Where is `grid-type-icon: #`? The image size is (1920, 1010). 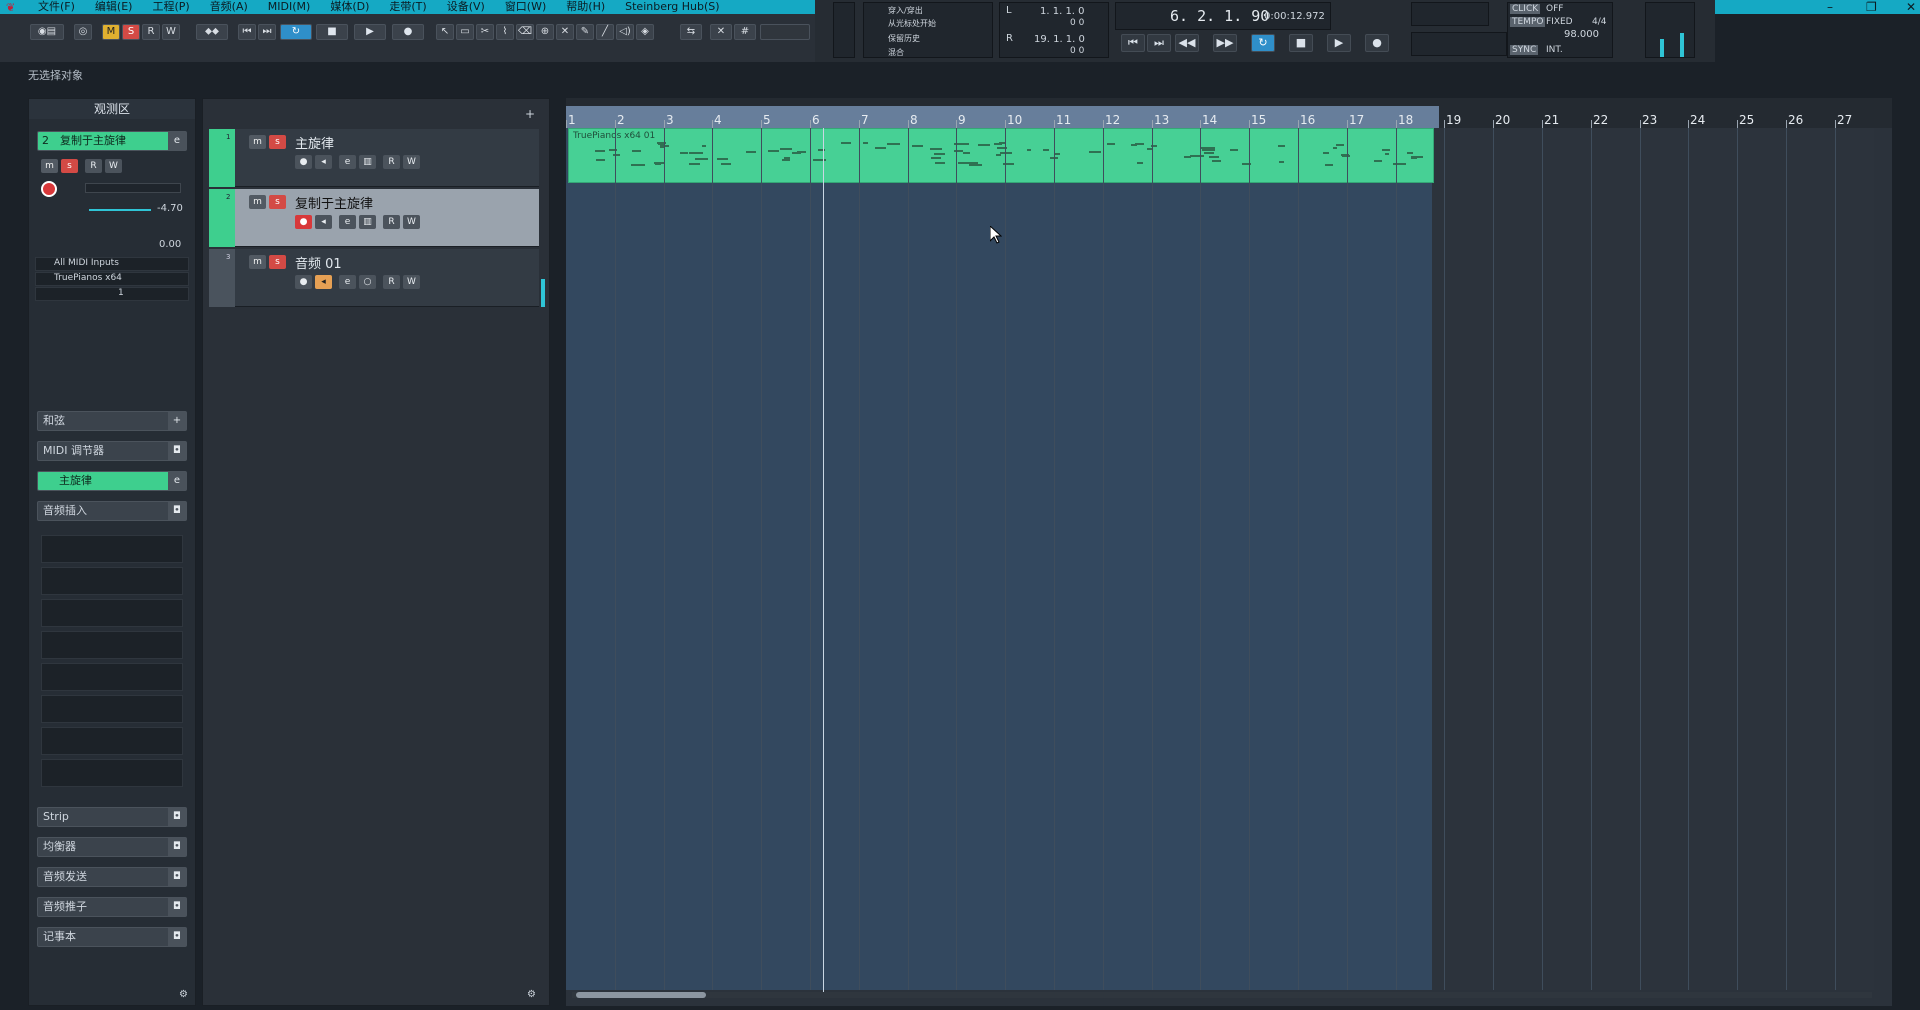
grid-type-icon: # is located at coordinates (745, 32).